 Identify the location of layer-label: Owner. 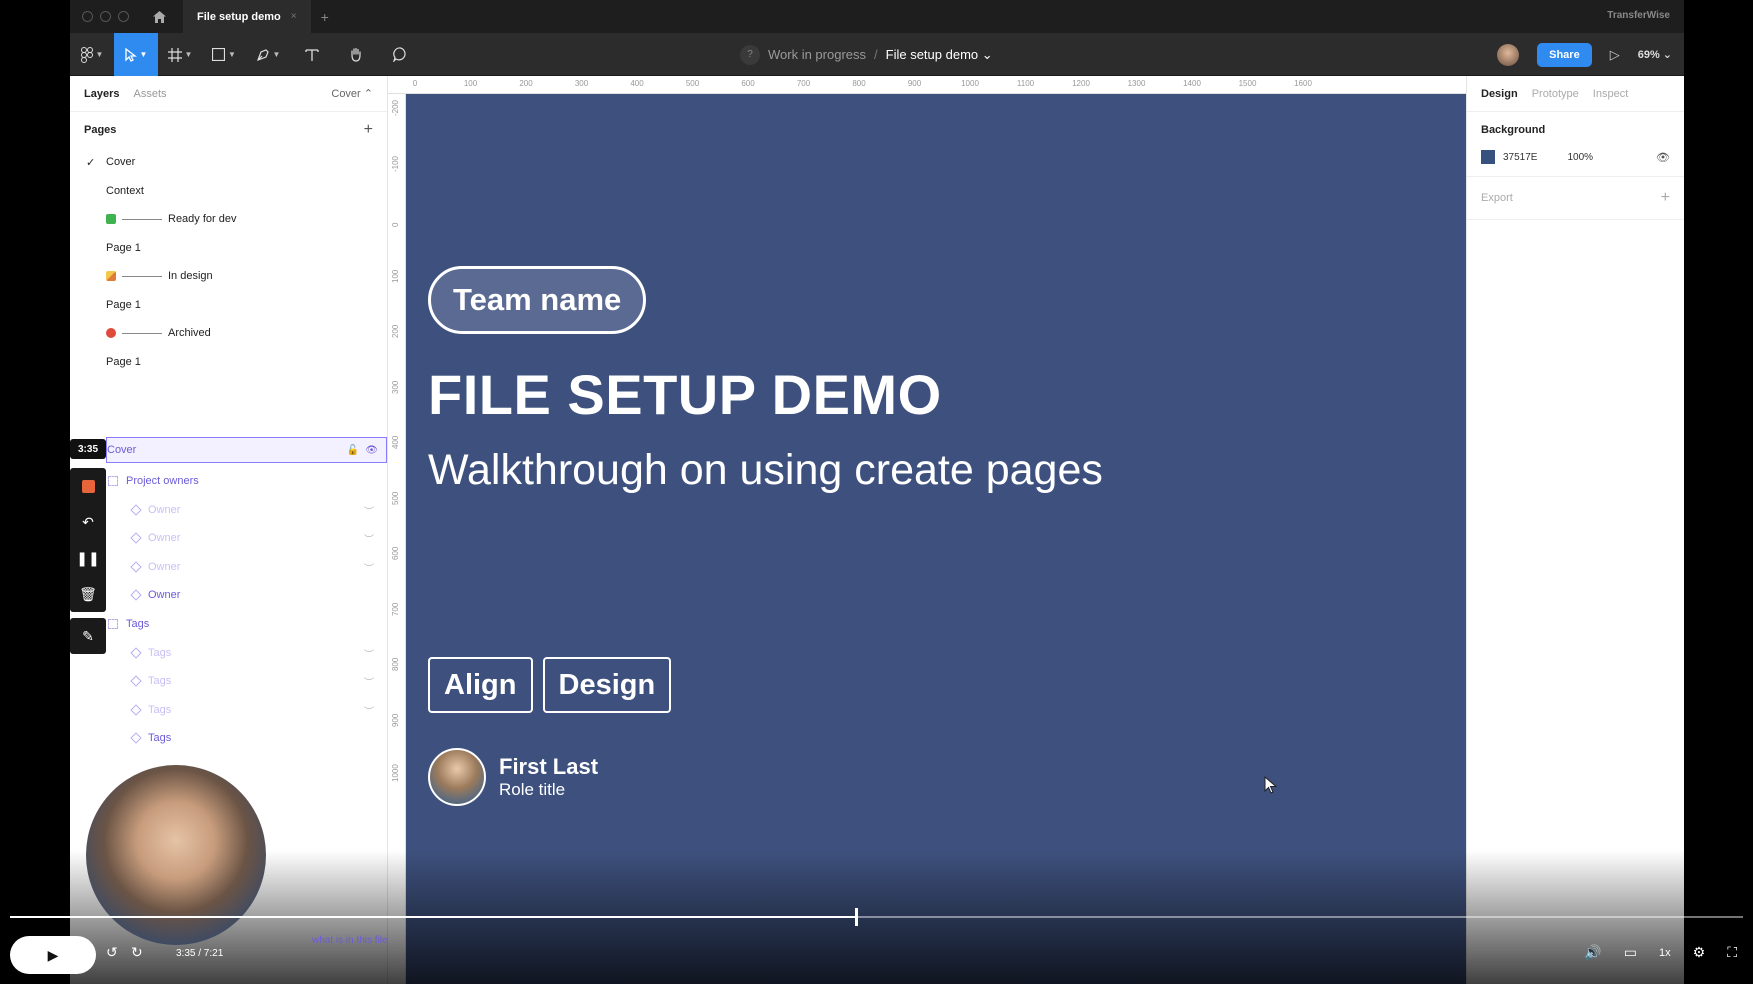
(164, 538).